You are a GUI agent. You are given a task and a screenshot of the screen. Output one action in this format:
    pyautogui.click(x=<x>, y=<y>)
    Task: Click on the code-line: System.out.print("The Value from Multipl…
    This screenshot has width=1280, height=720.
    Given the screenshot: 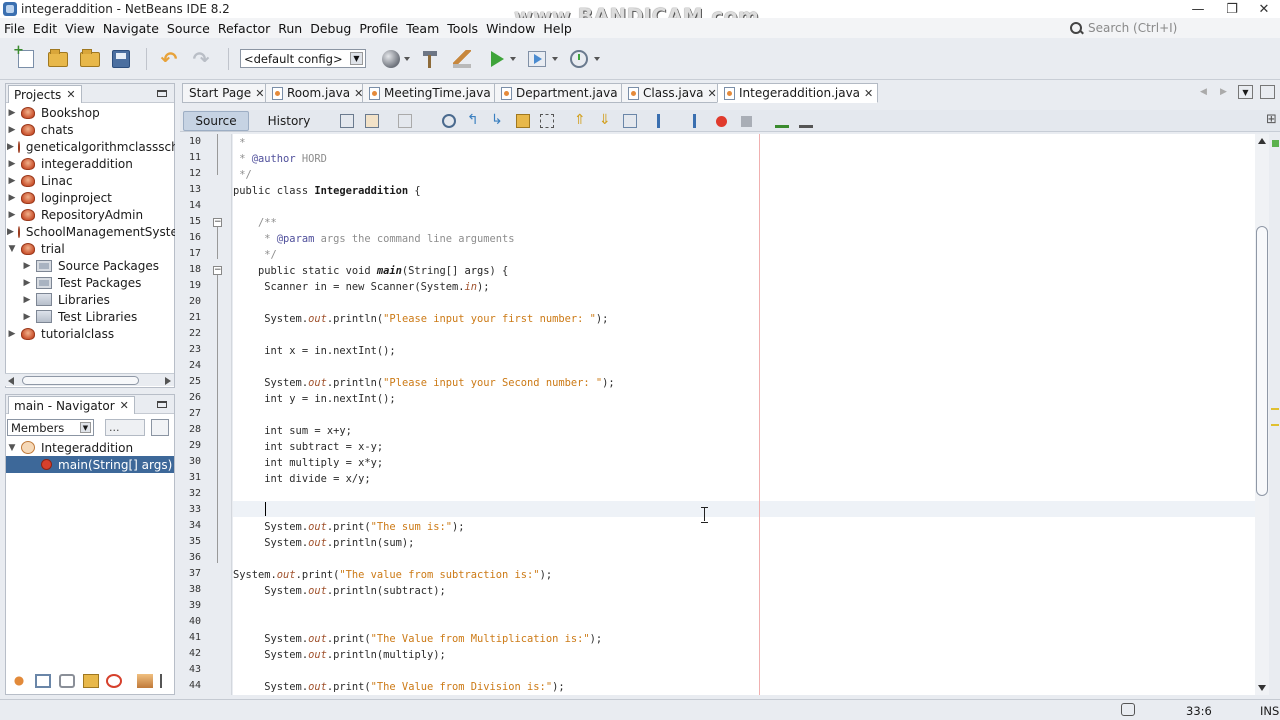 What is the action you would take?
    pyautogui.click(x=417, y=639)
    